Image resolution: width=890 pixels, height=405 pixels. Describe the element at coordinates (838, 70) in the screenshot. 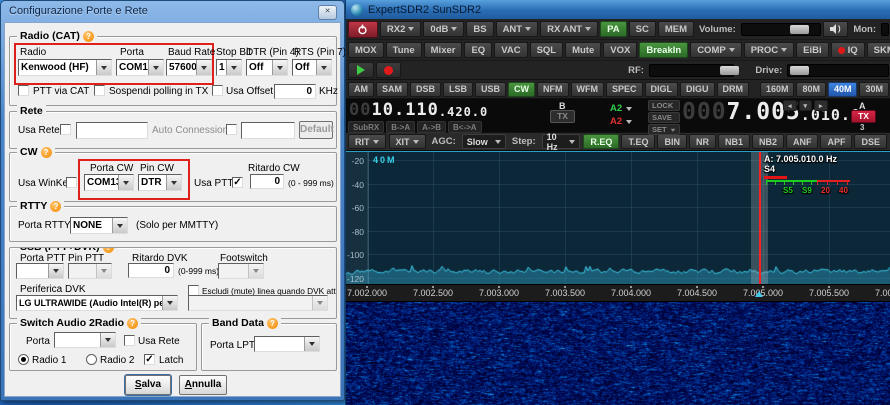

I see `drive-slider` at that location.